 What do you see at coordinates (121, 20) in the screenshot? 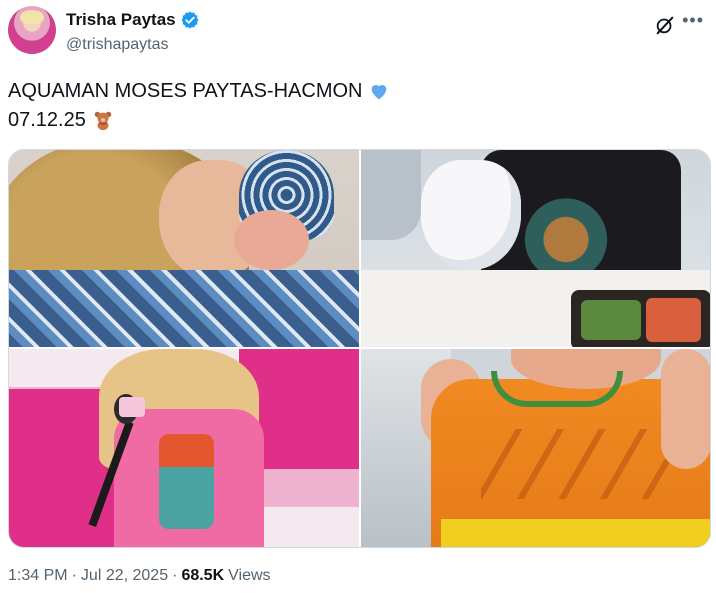
I see `author-display-name: Trisha Paytas` at bounding box center [121, 20].